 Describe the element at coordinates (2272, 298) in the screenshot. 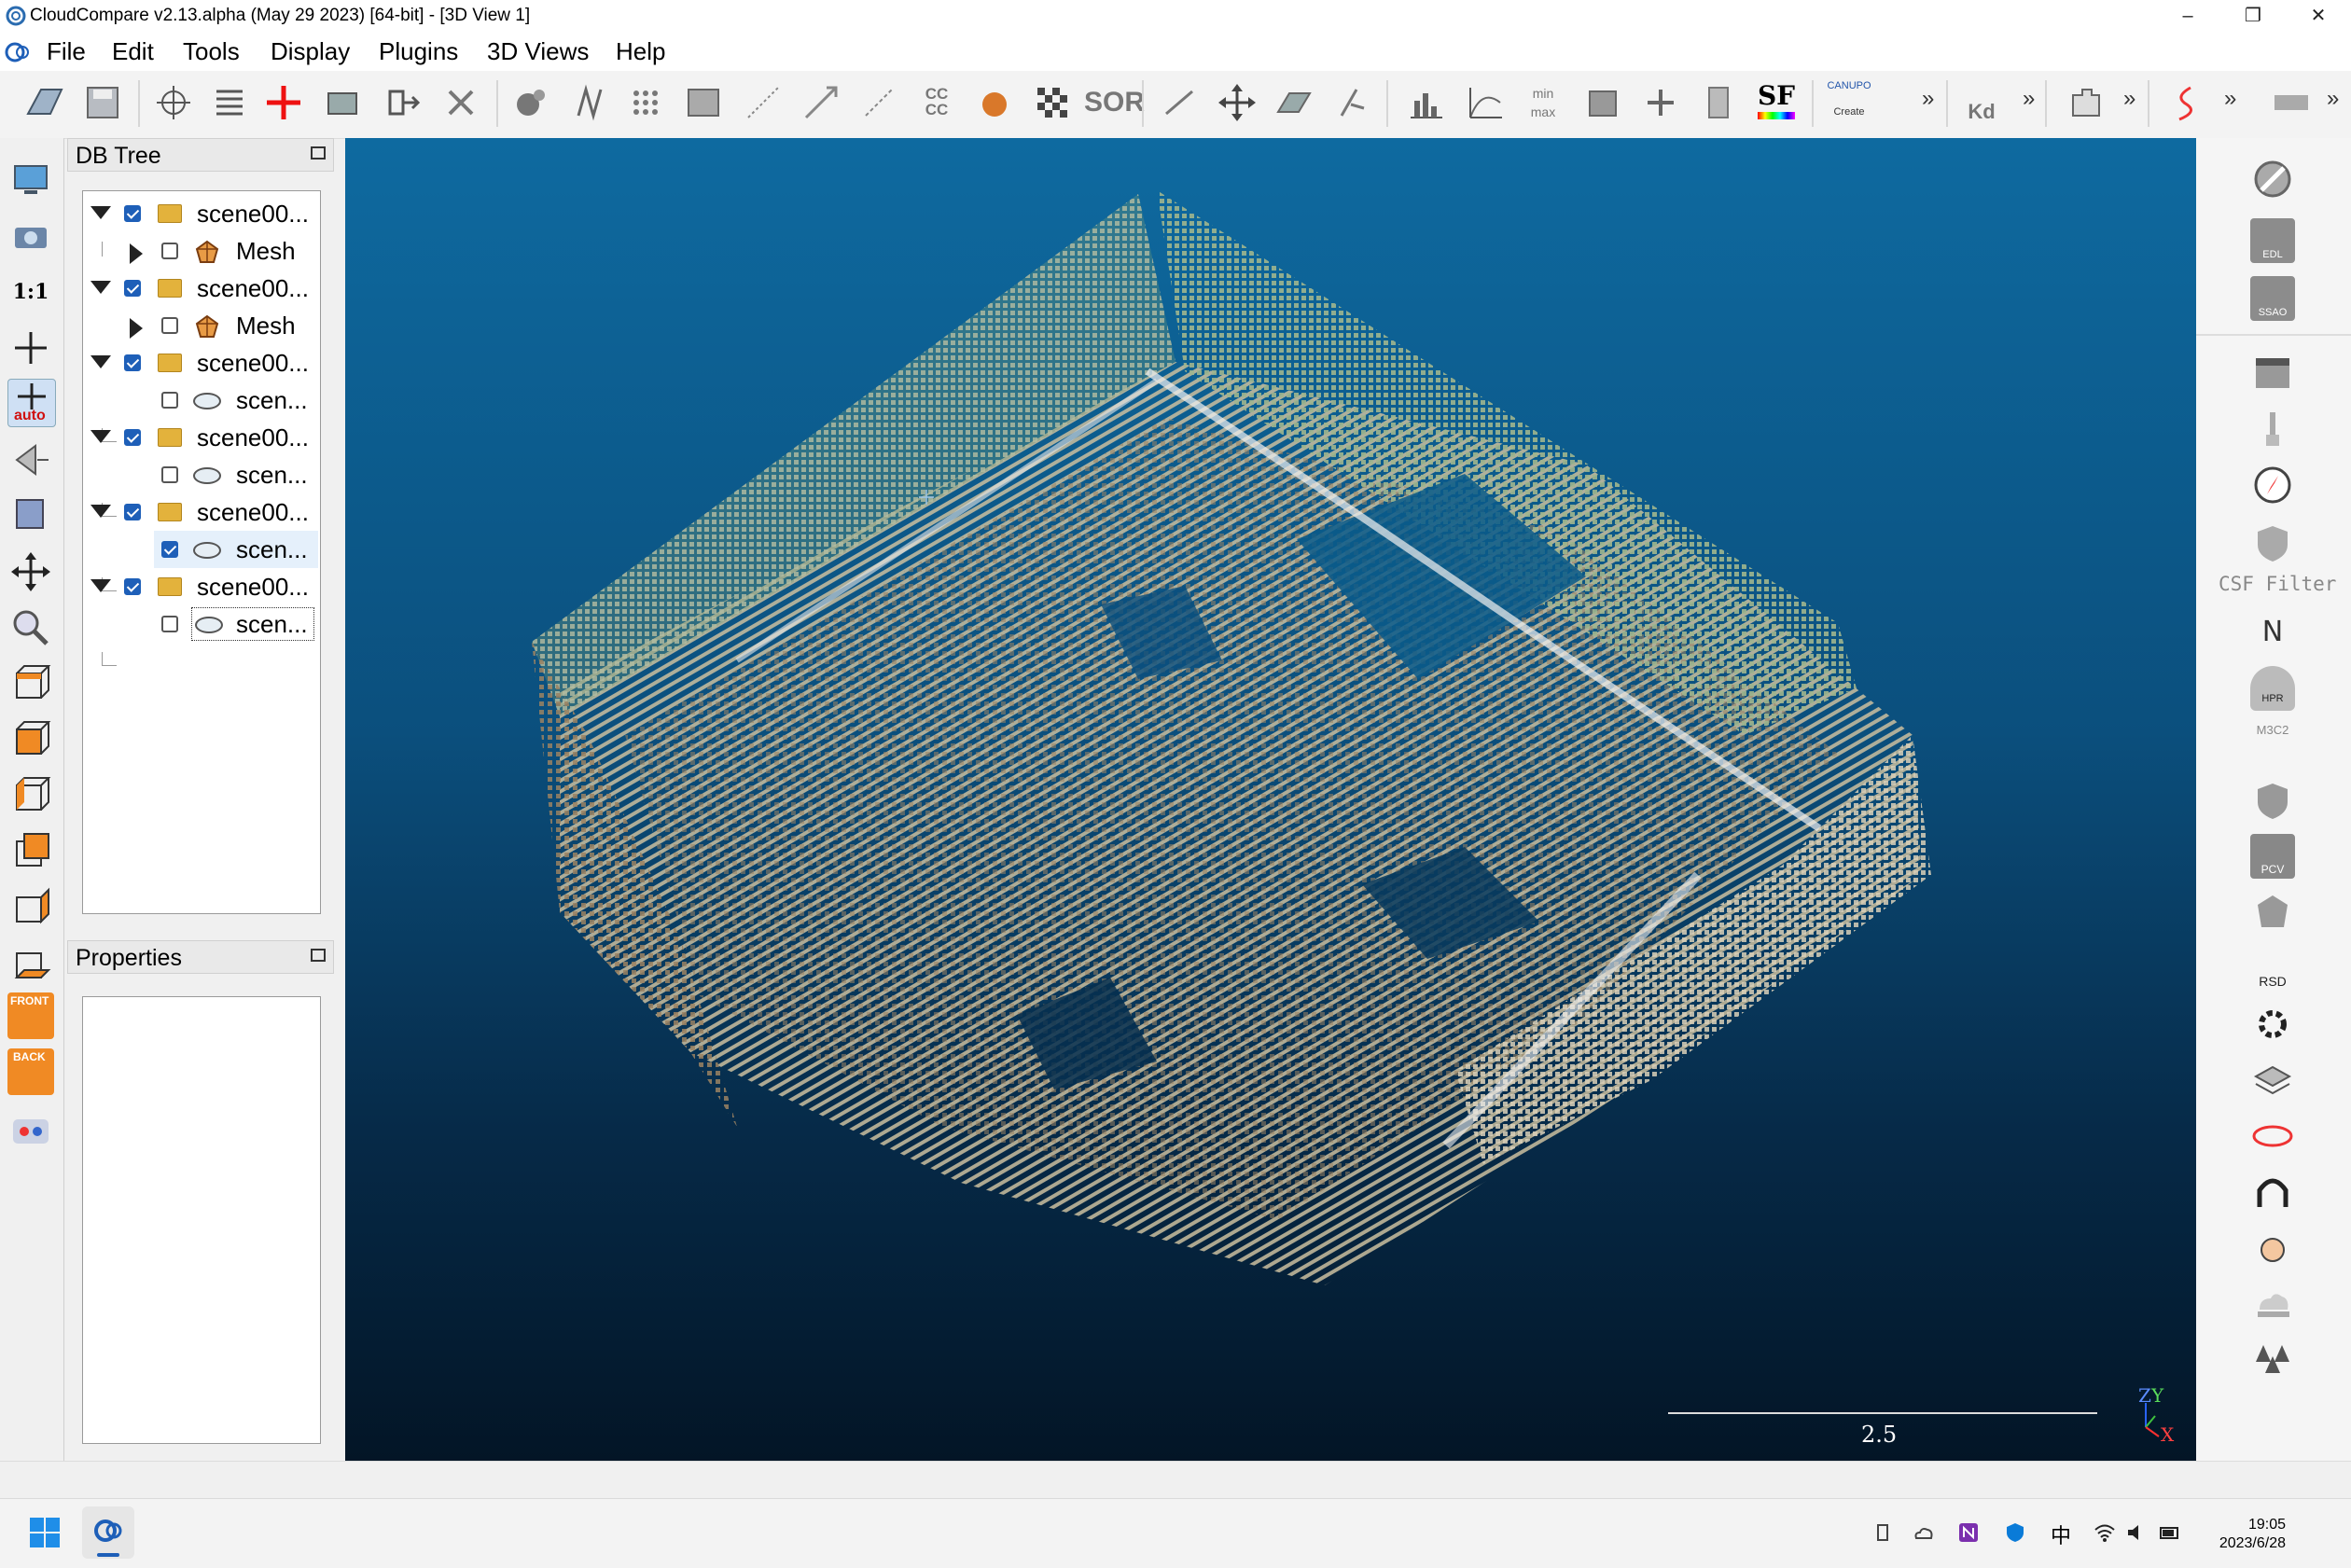

I see `ssao-shader-button: SSAO` at that location.